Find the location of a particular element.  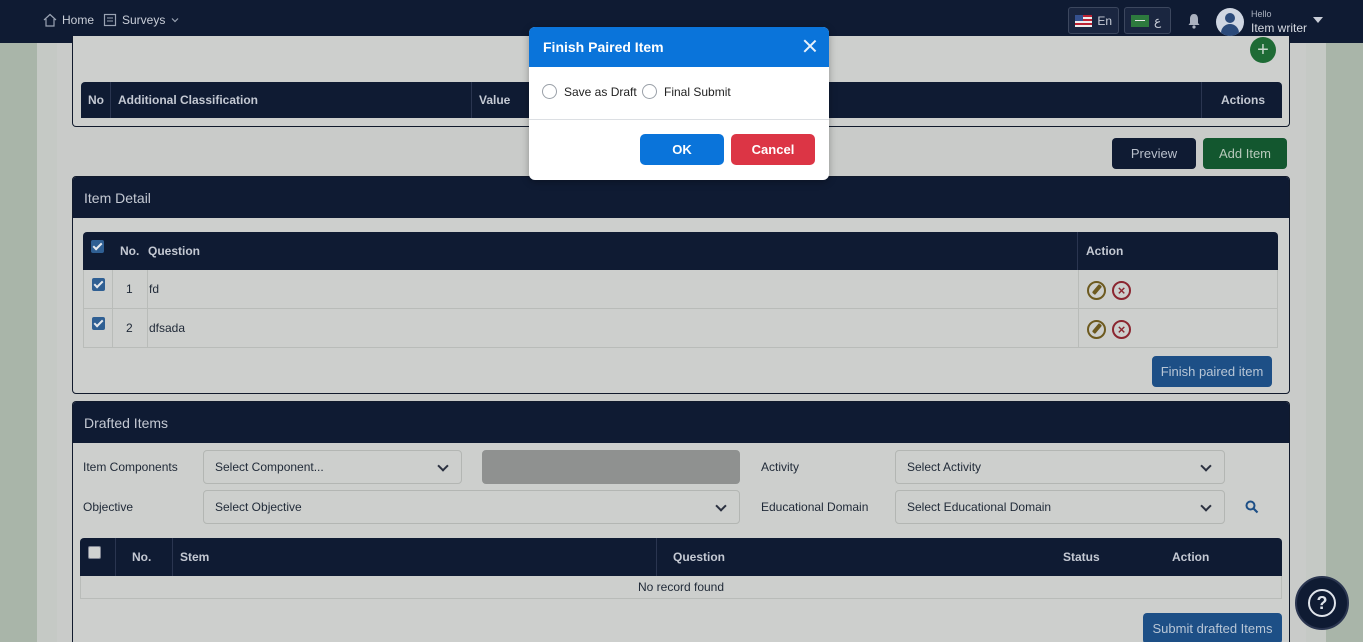

col-actions: Actions is located at coordinates (1243, 100).